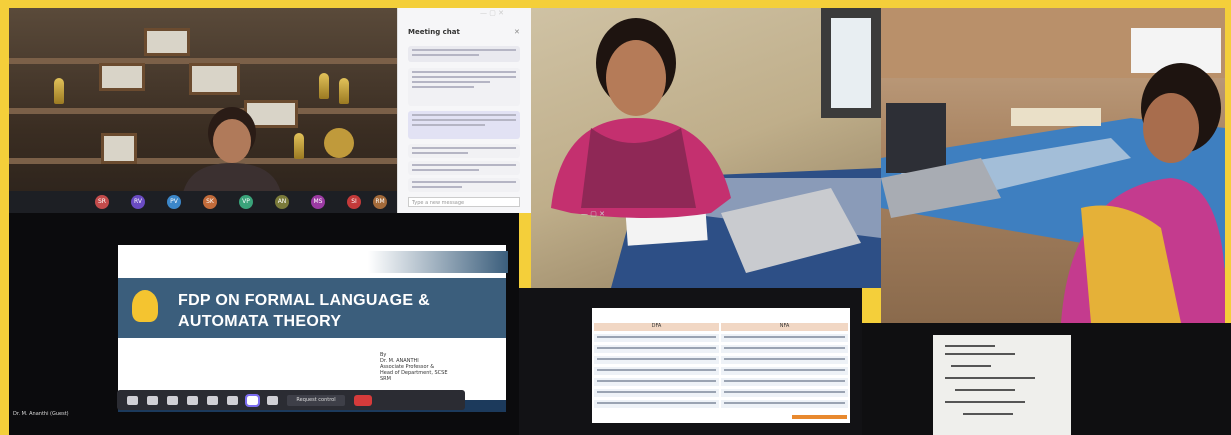 This screenshot has height=435, width=1231. I want to click on chat-icon, so click(192, 400).